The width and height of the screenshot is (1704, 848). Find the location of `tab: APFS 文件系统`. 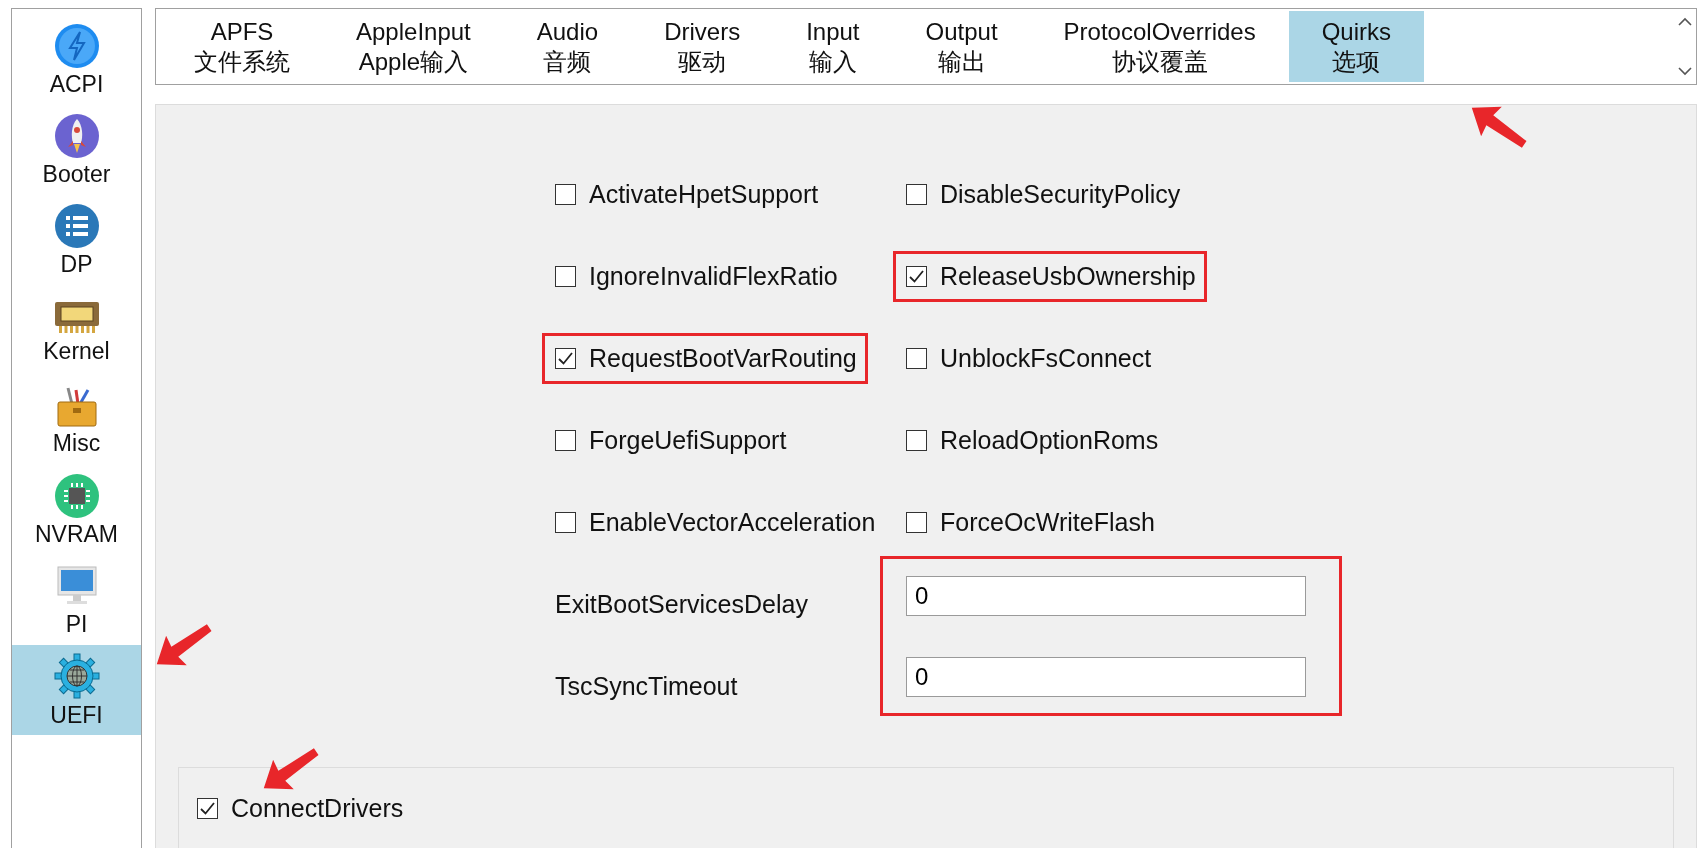

tab: APFS 文件系统 is located at coordinates (242, 46).